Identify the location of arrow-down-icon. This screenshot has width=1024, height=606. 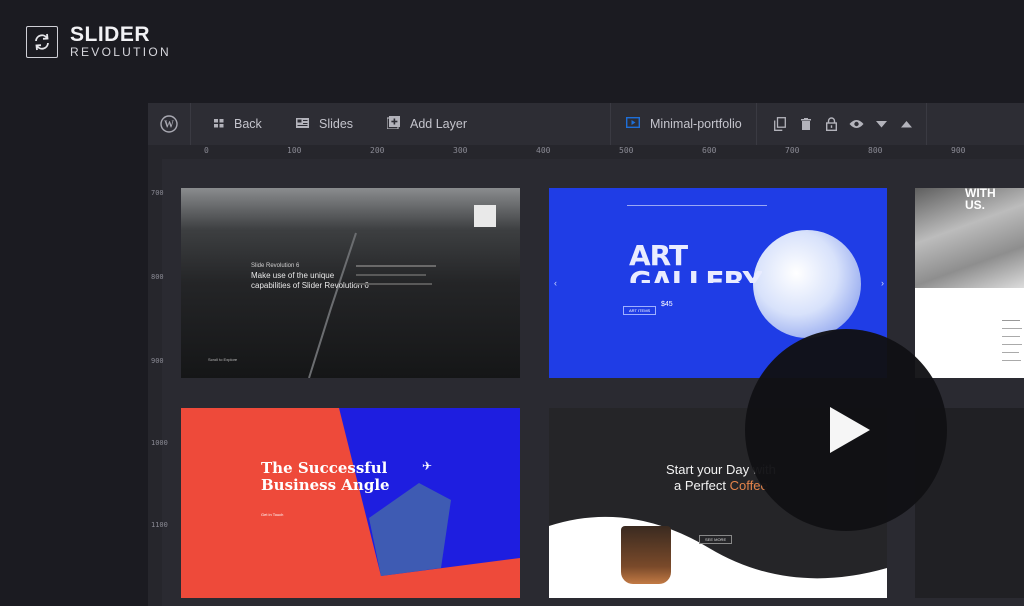
(881, 124).